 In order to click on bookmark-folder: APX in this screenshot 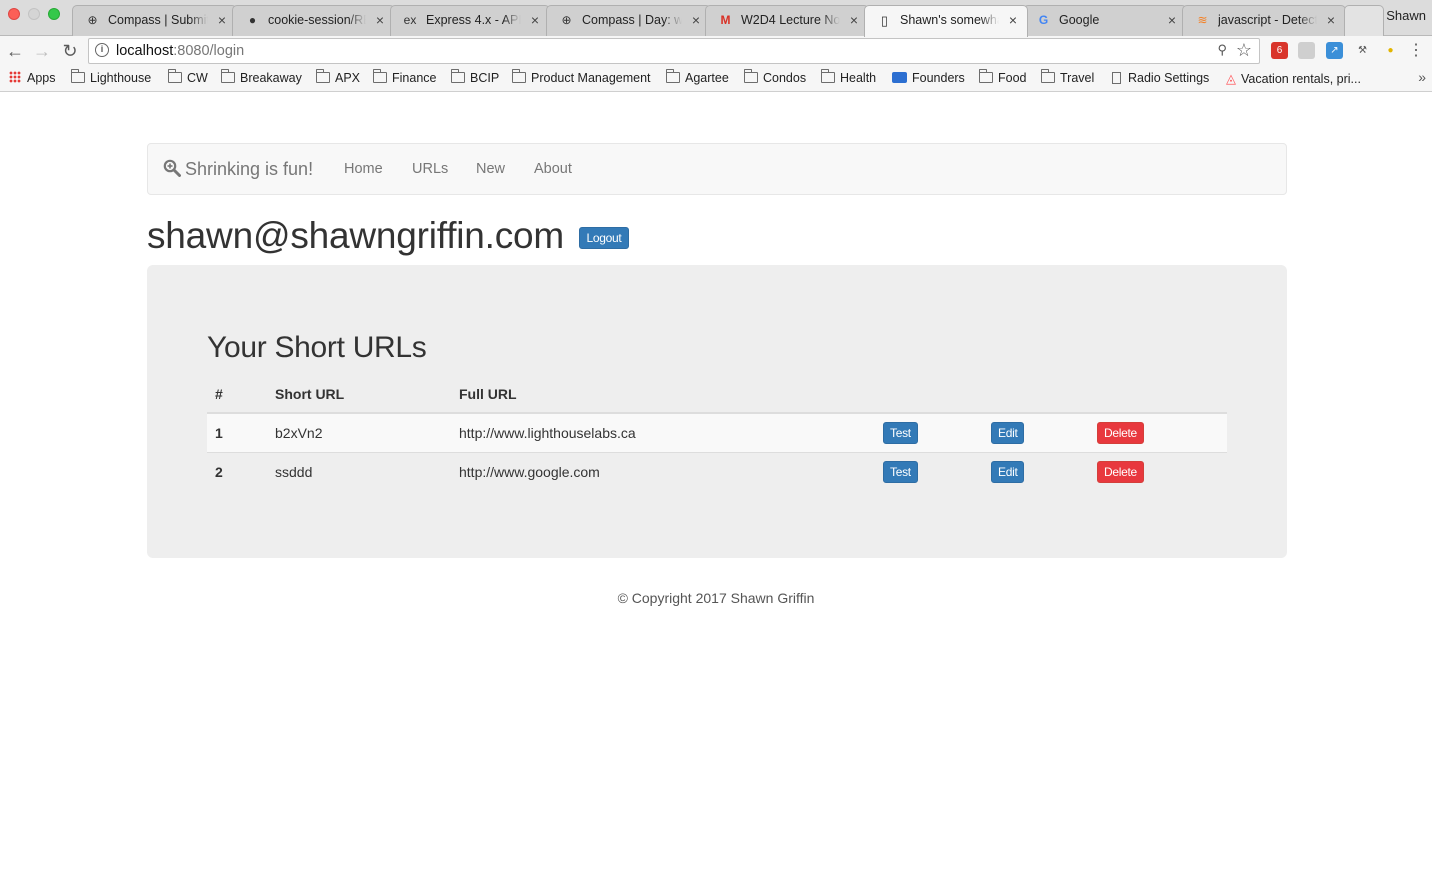, I will do `click(338, 77)`.